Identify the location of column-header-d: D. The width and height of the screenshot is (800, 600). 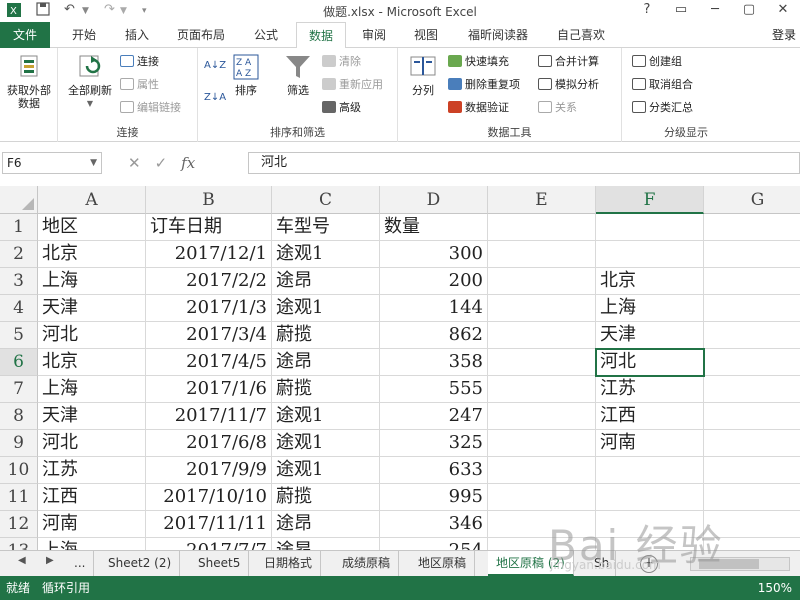
(434, 200).